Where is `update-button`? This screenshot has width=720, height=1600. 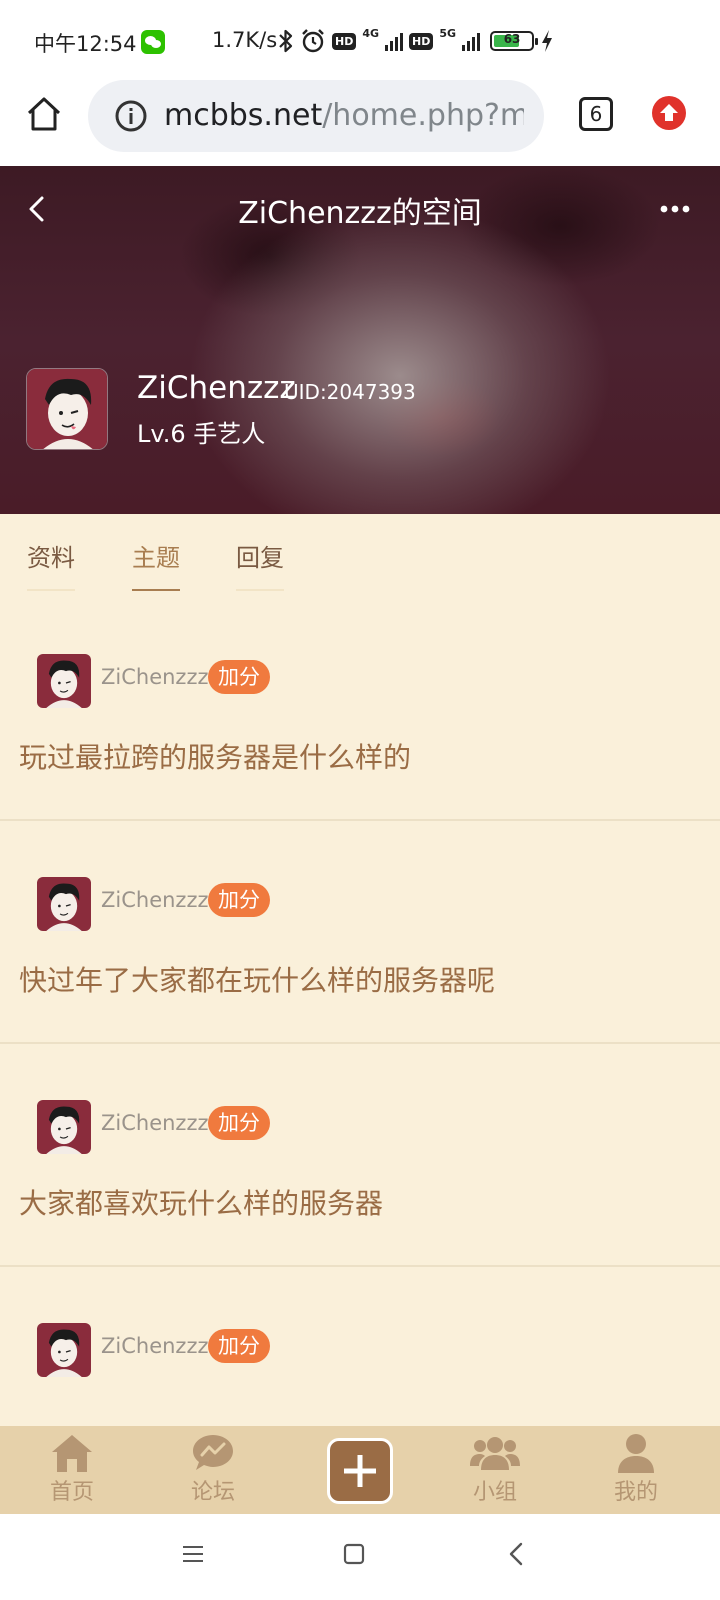 update-button is located at coordinates (669, 113).